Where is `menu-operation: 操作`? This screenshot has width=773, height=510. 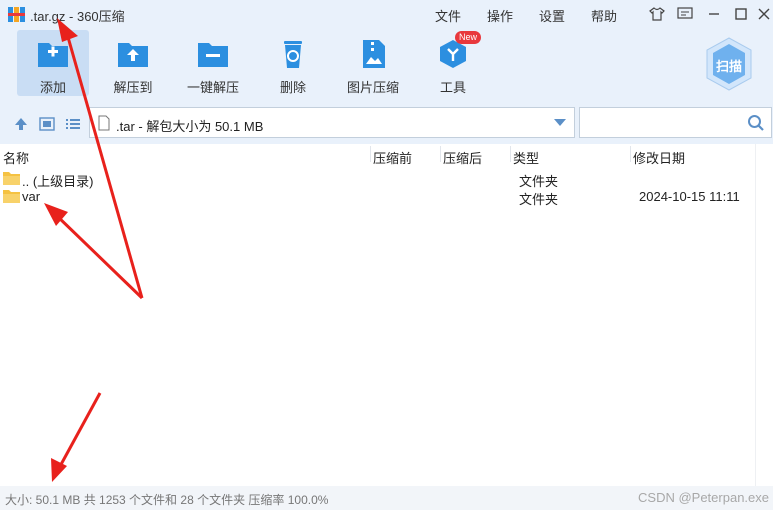
menu-operation: 操作 is located at coordinates (500, 15).